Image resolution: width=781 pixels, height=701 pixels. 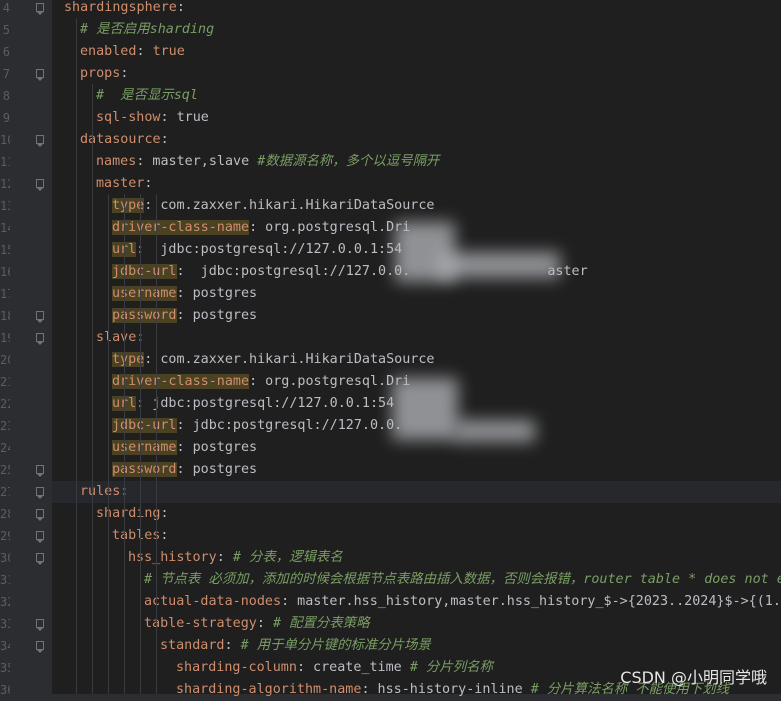 What do you see at coordinates (184, 117) in the screenshot?
I see `yaml-value: : true` at bounding box center [184, 117].